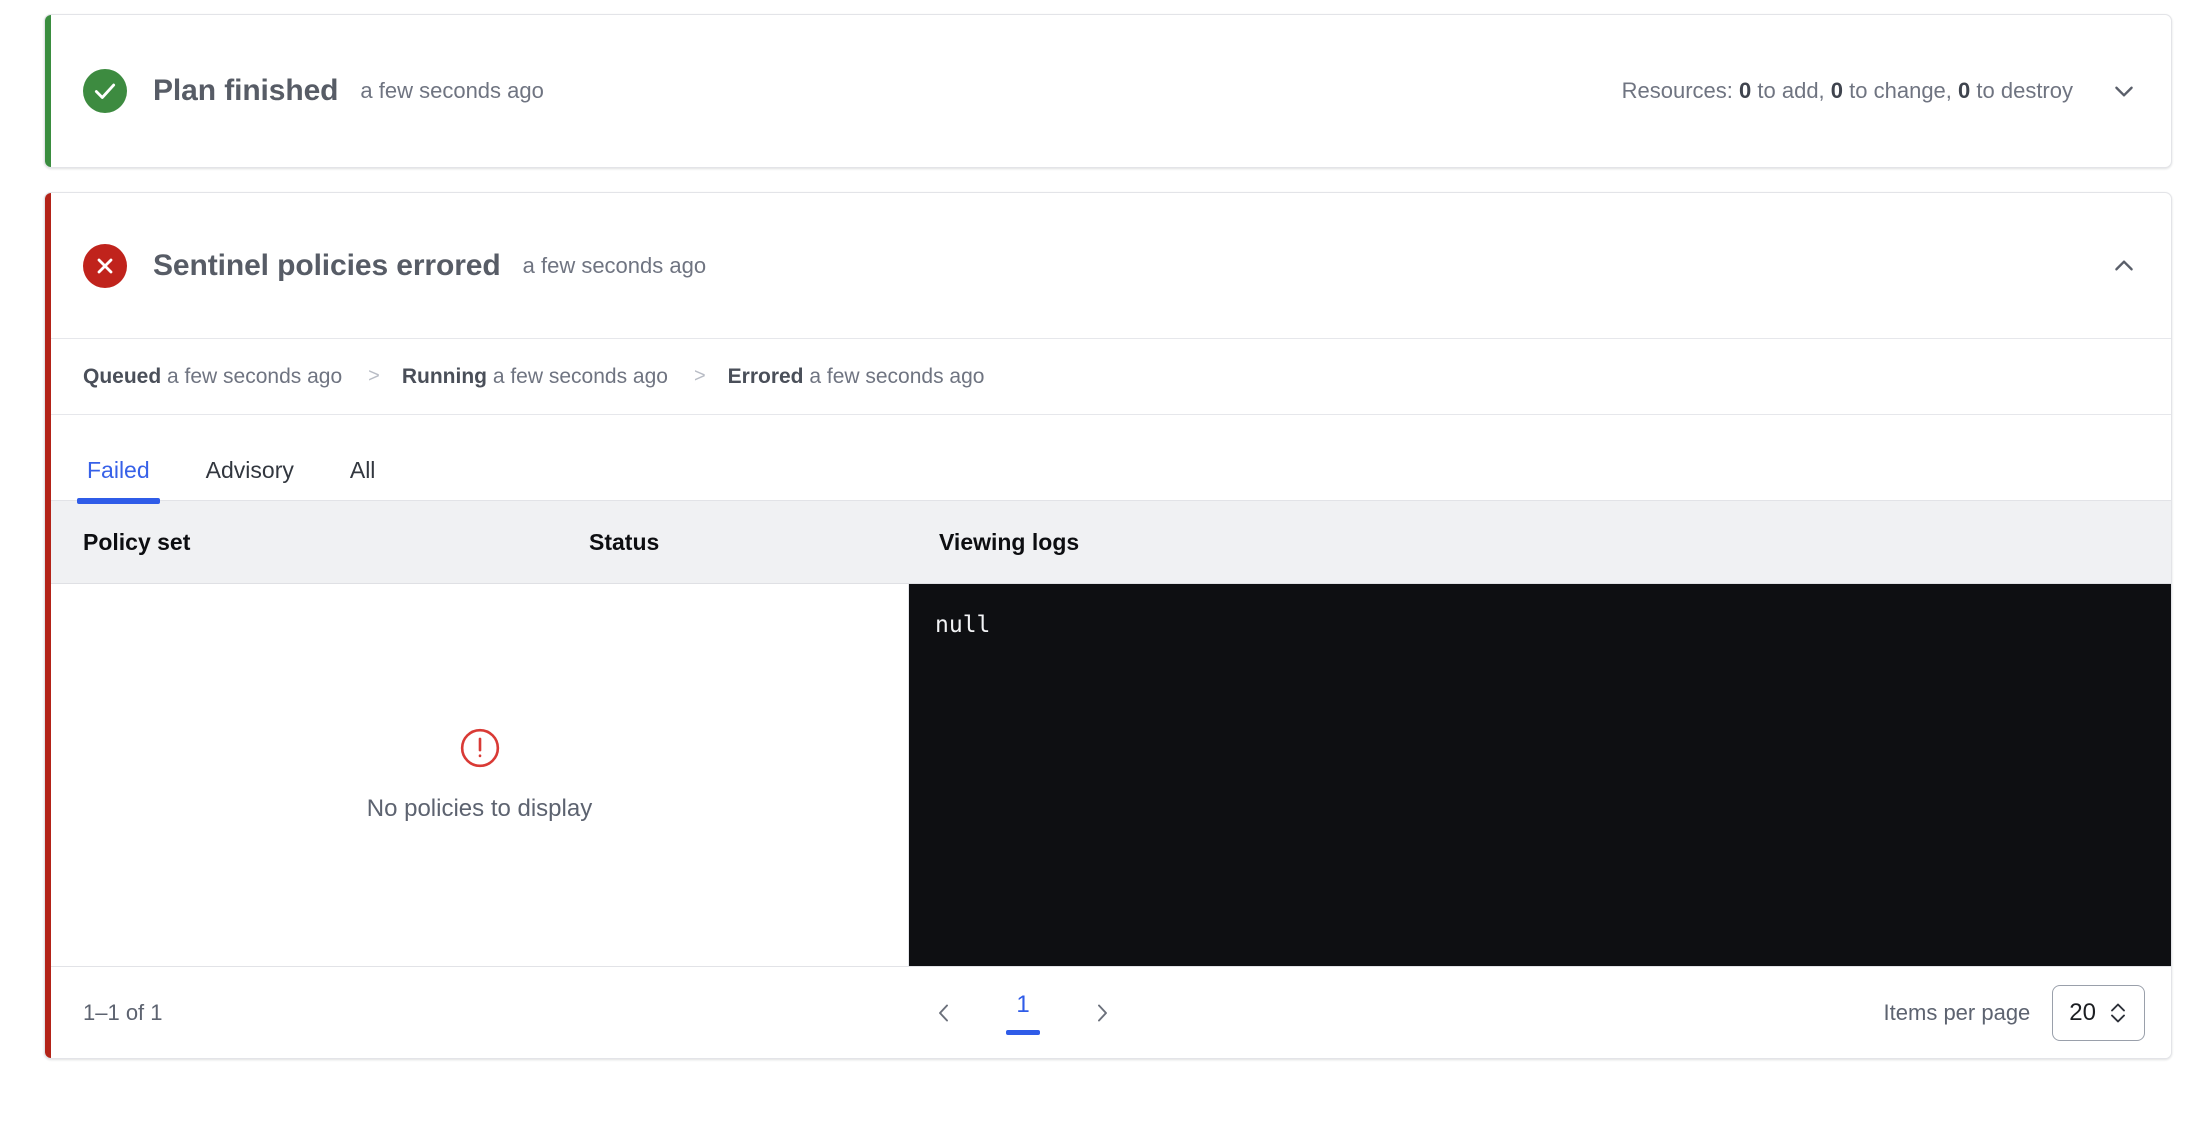 The width and height of the screenshot is (2194, 1134). I want to click on check-circle-icon, so click(105, 91).